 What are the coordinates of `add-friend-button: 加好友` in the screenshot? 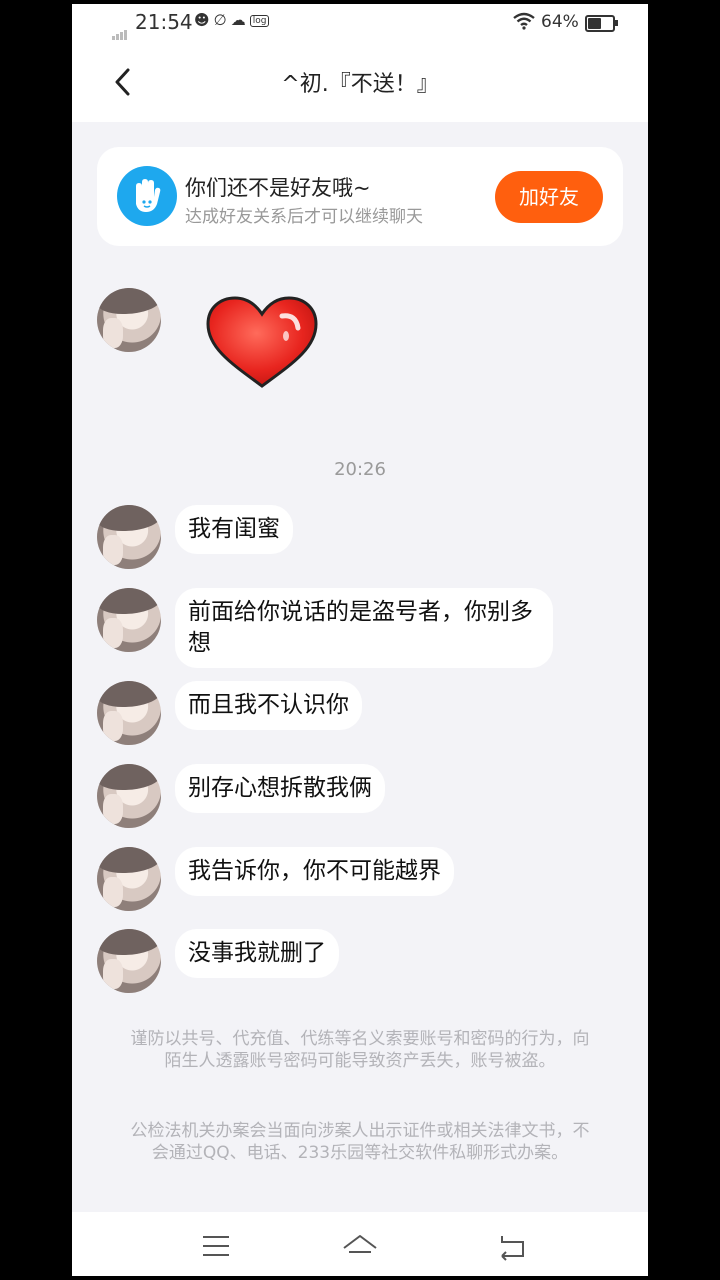 It's located at (549, 197).